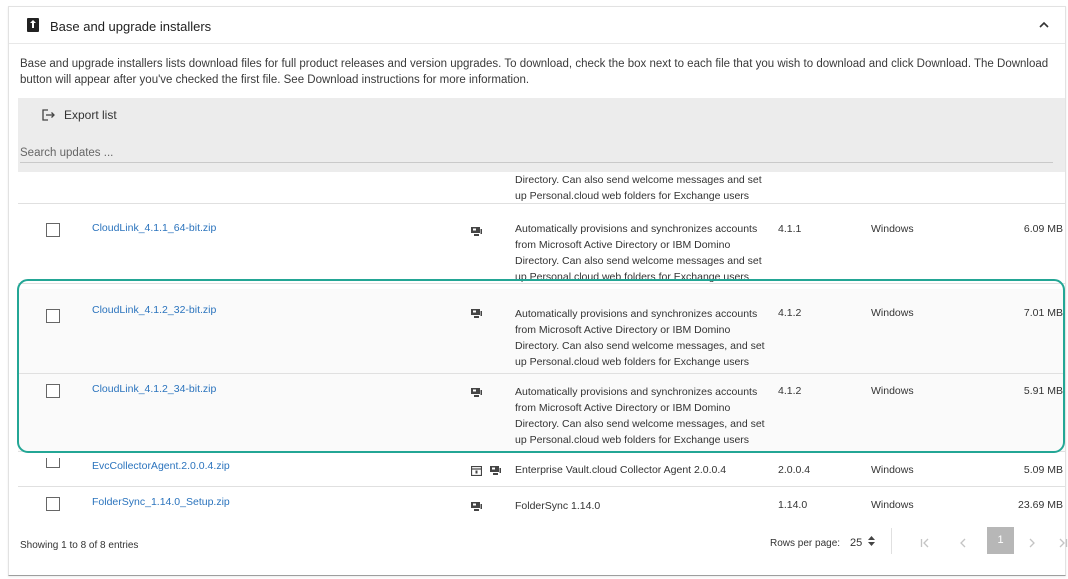 The width and height of the screenshot is (1068, 579). I want to click on file-download-link: EvcCollectorAgent.2.0.0.4.zip, so click(161, 466).